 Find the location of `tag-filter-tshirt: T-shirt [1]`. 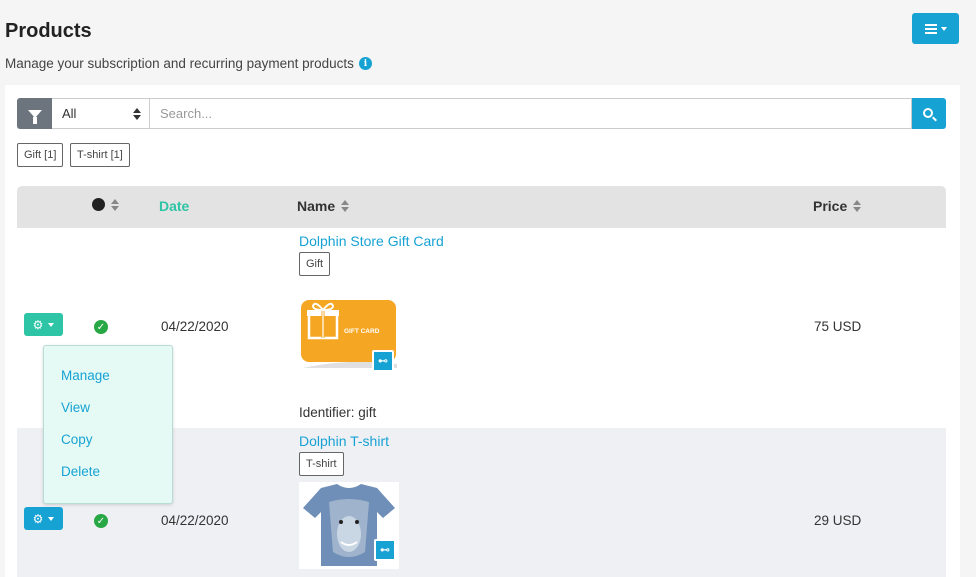

tag-filter-tshirt: T-shirt [1] is located at coordinates (100, 155).